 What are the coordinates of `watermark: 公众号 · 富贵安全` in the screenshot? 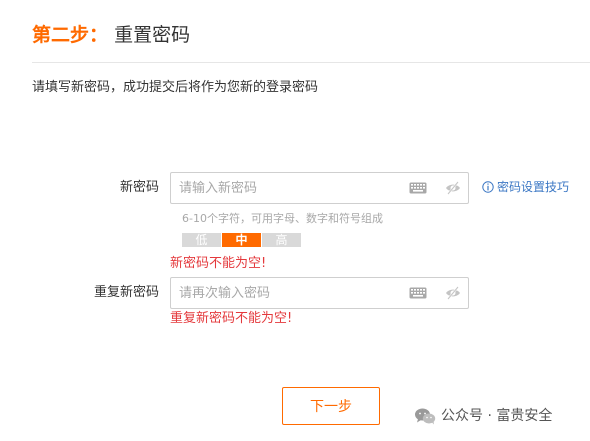 It's located at (483, 416).